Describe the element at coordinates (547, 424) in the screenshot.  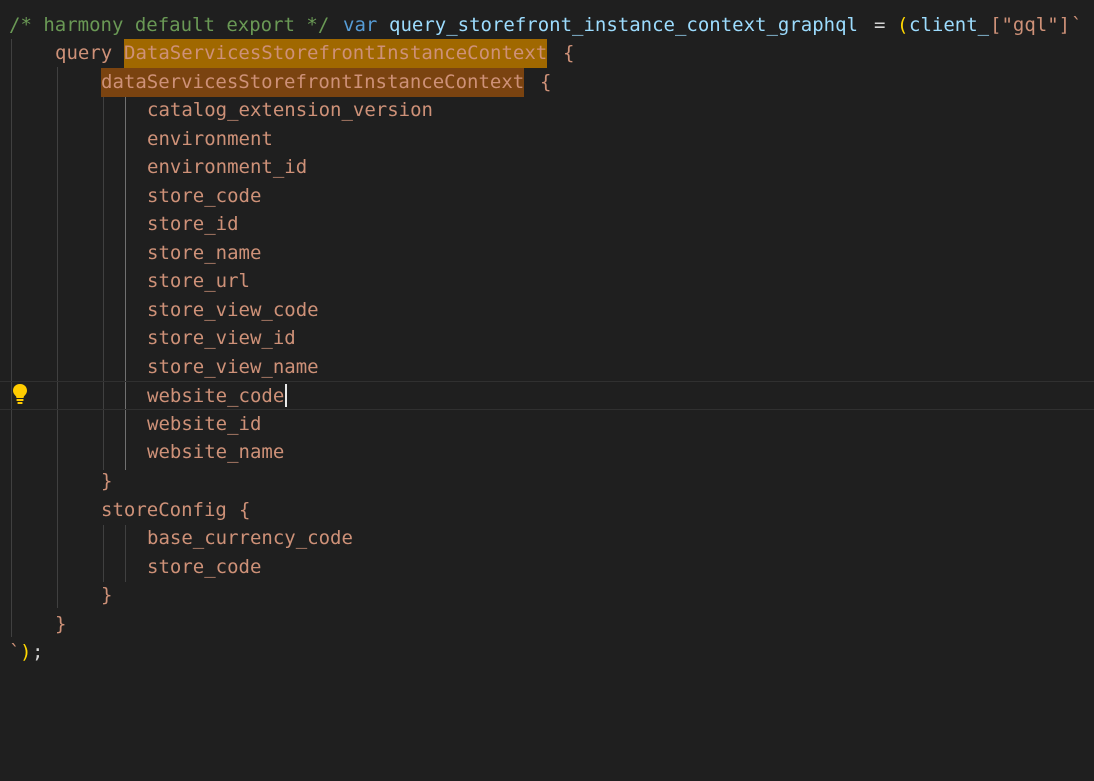
I see `code-line: website_id` at that location.